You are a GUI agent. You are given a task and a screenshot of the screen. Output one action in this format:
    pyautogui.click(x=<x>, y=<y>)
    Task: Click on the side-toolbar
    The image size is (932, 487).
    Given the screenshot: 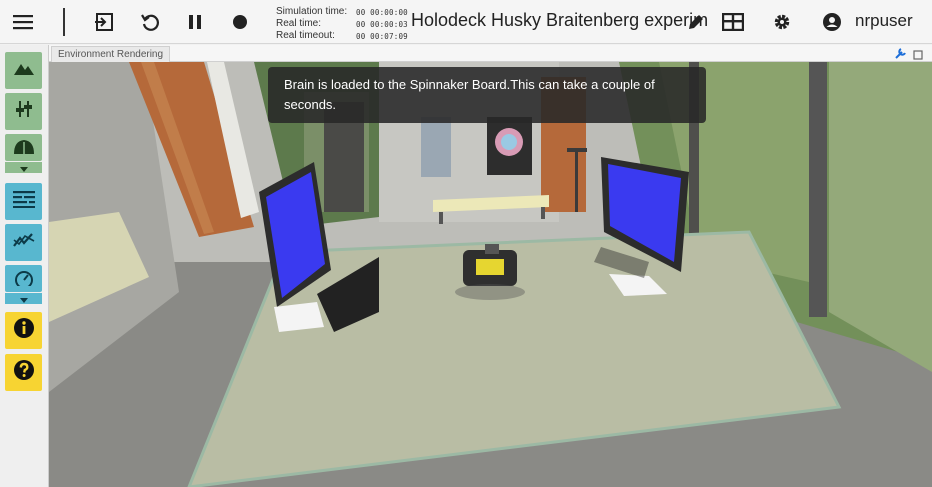 What is the action you would take?
    pyautogui.click(x=24, y=266)
    